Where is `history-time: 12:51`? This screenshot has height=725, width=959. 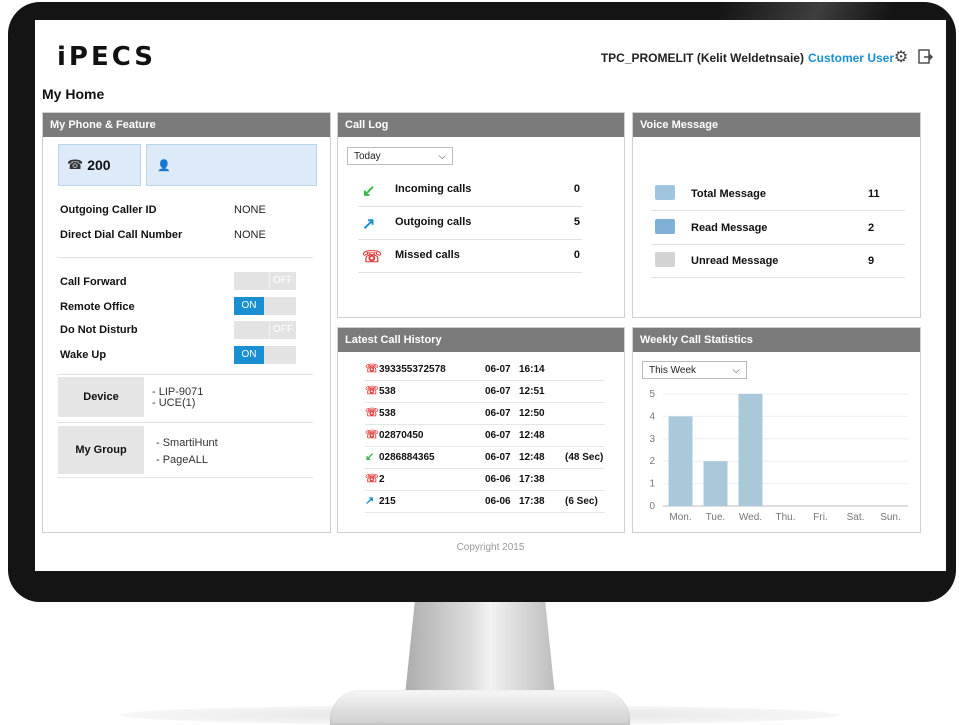 history-time: 12:51 is located at coordinates (532, 391).